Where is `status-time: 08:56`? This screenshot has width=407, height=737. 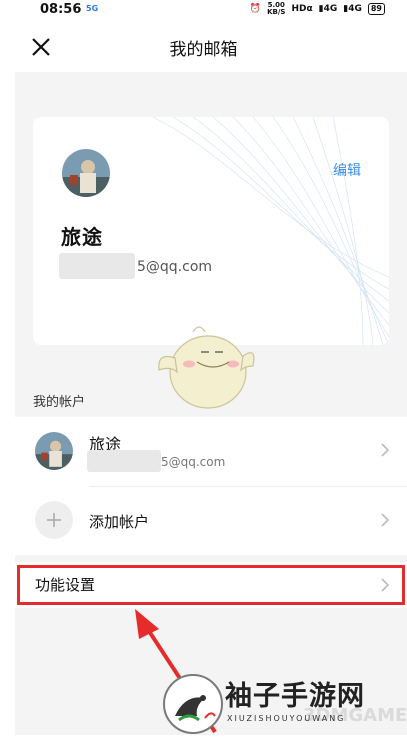
status-time: 08:56 is located at coordinates (61, 9).